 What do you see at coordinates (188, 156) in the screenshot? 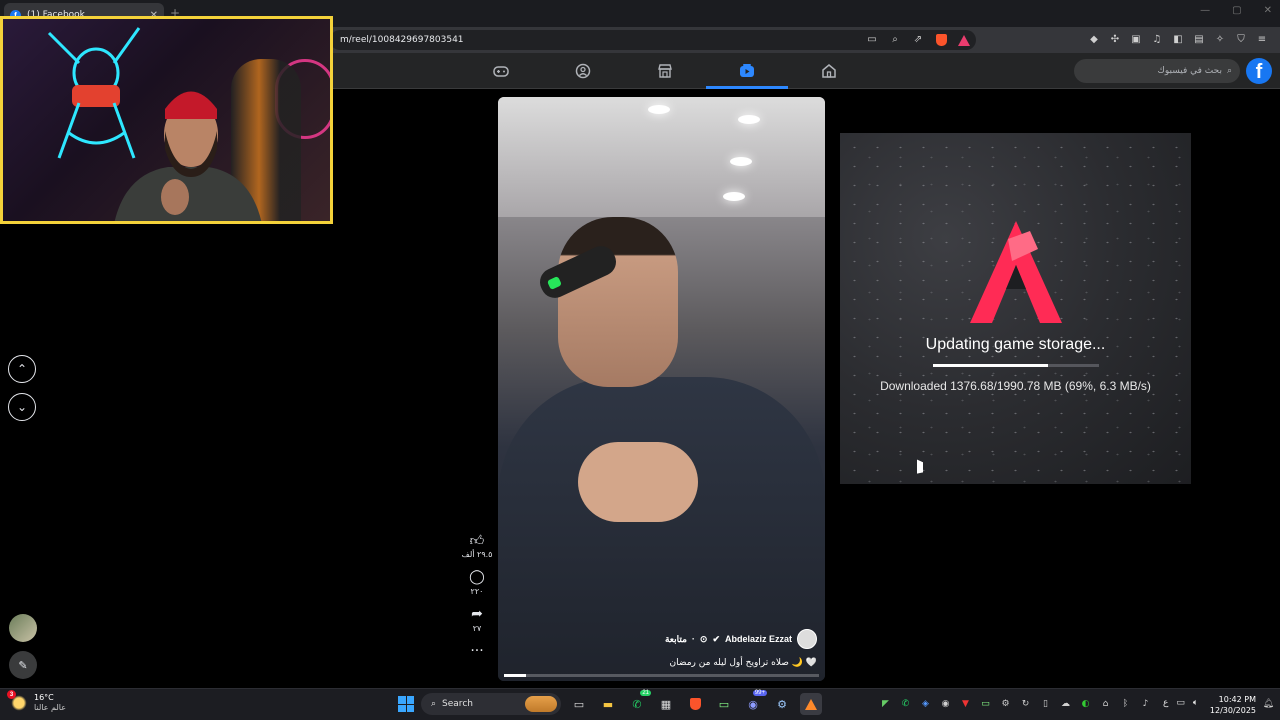
I see `streamer-figure` at bounding box center [188, 156].